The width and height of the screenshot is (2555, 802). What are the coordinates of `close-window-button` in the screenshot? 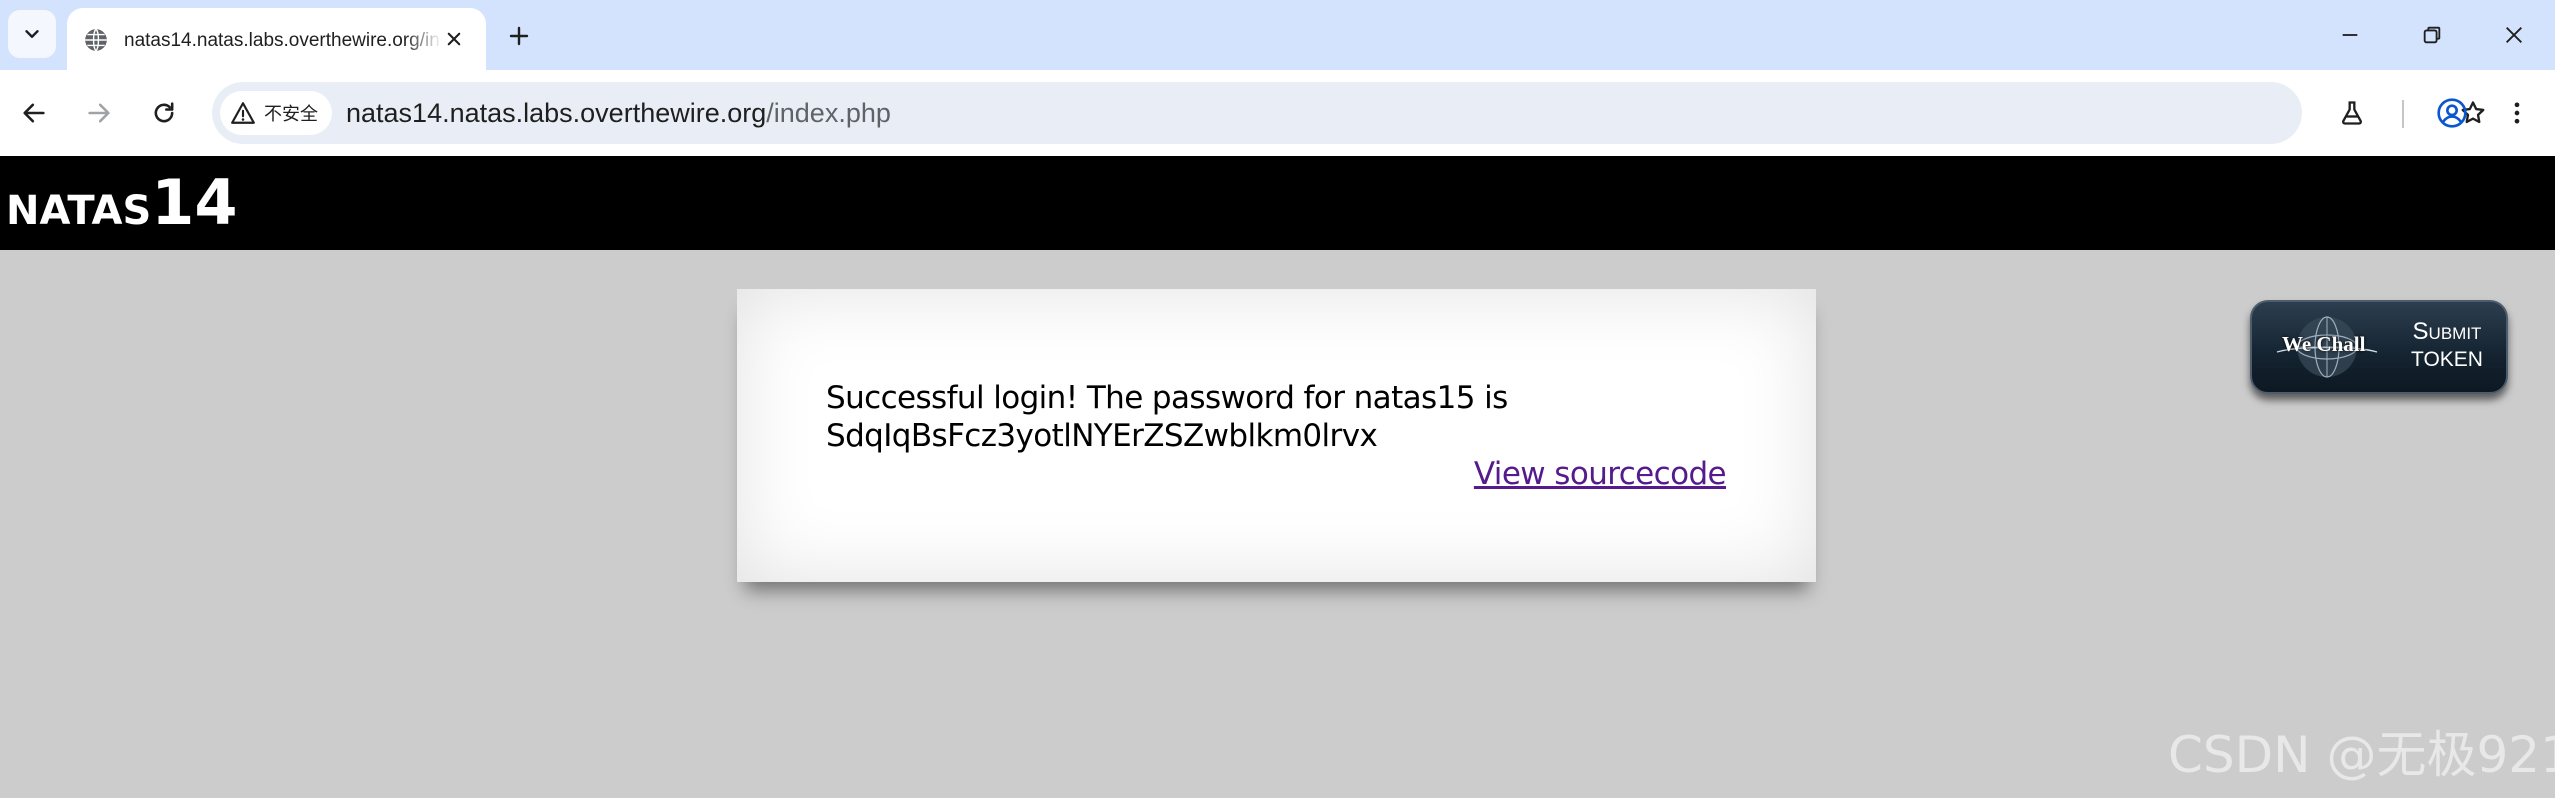 It's located at (2514, 35).